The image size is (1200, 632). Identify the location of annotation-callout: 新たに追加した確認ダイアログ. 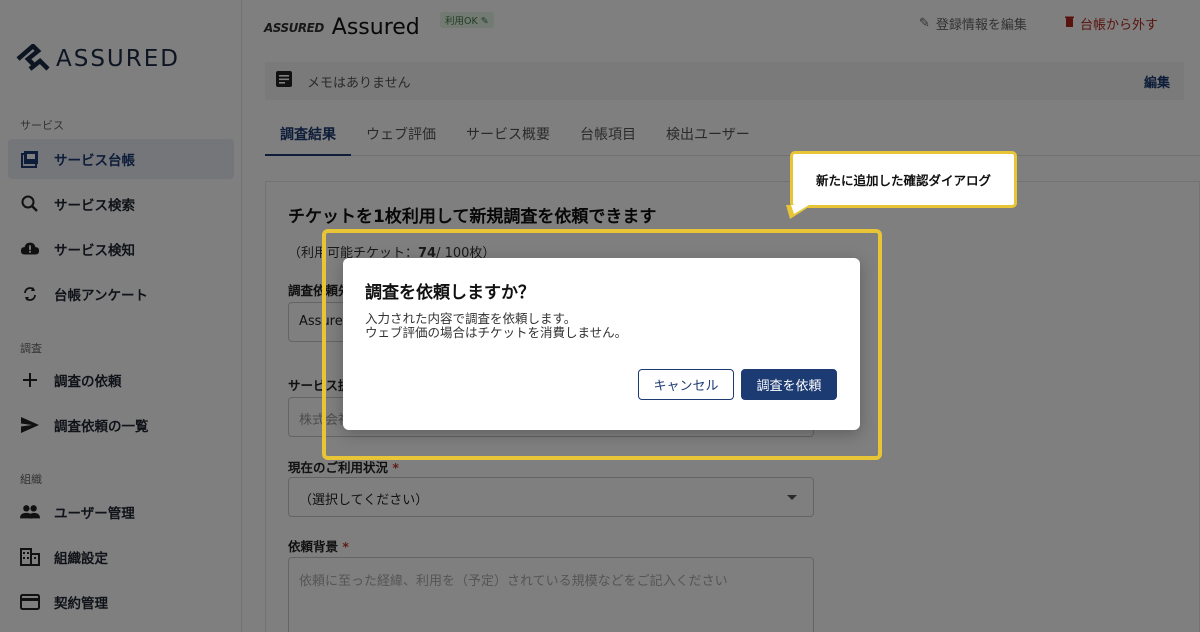
(903, 179).